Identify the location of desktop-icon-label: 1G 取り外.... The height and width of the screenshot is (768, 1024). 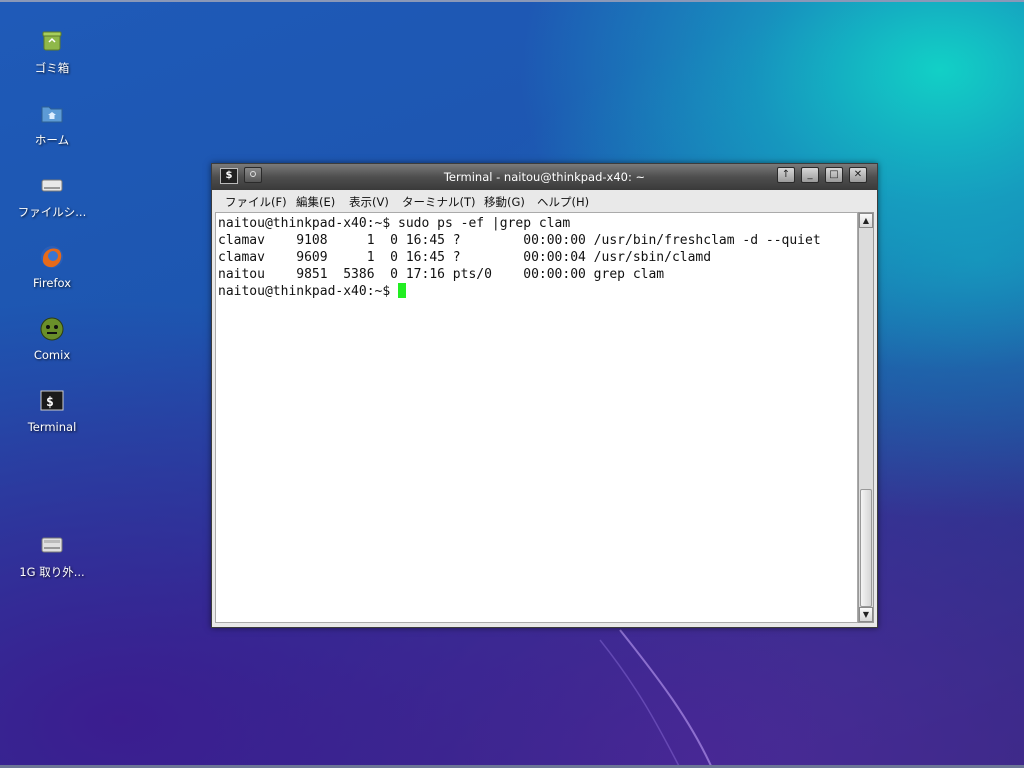
(52, 572).